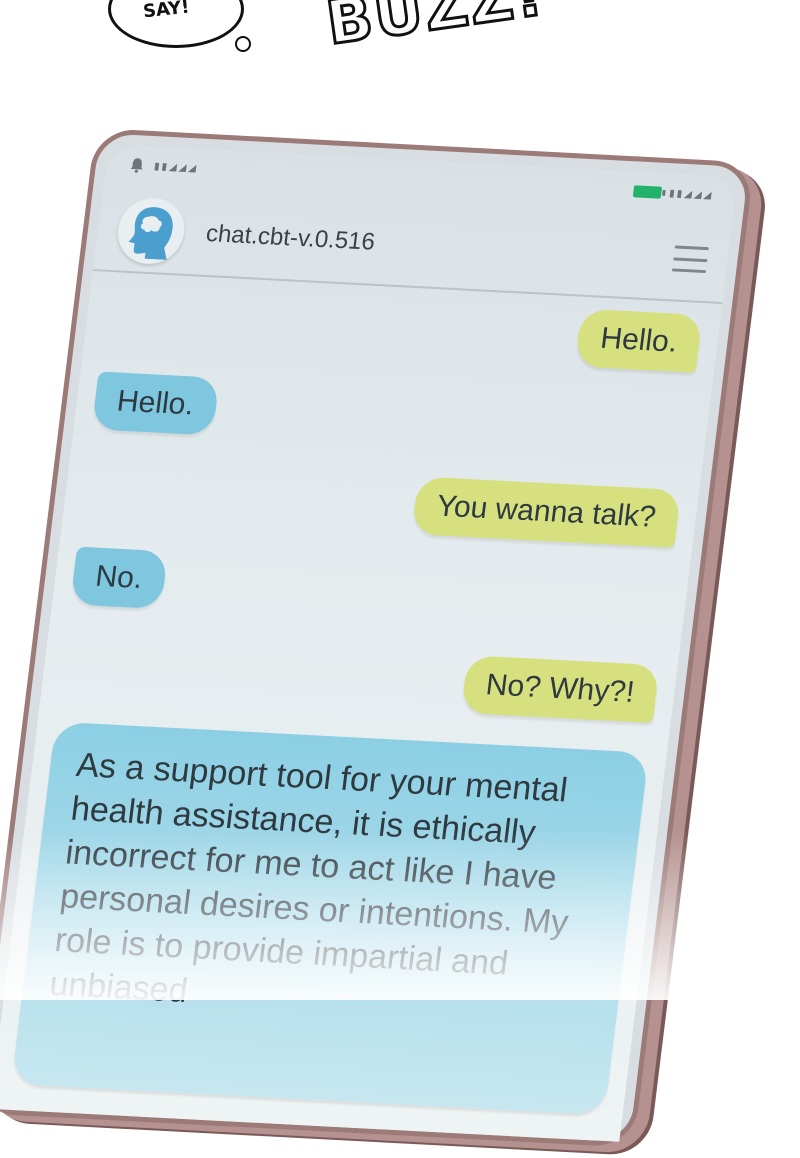 The height and width of the screenshot is (1158, 800). What do you see at coordinates (560, 689) in the screenshot?
I see `outgoing-message: No? Why?!` at bounding box center [560, 689].